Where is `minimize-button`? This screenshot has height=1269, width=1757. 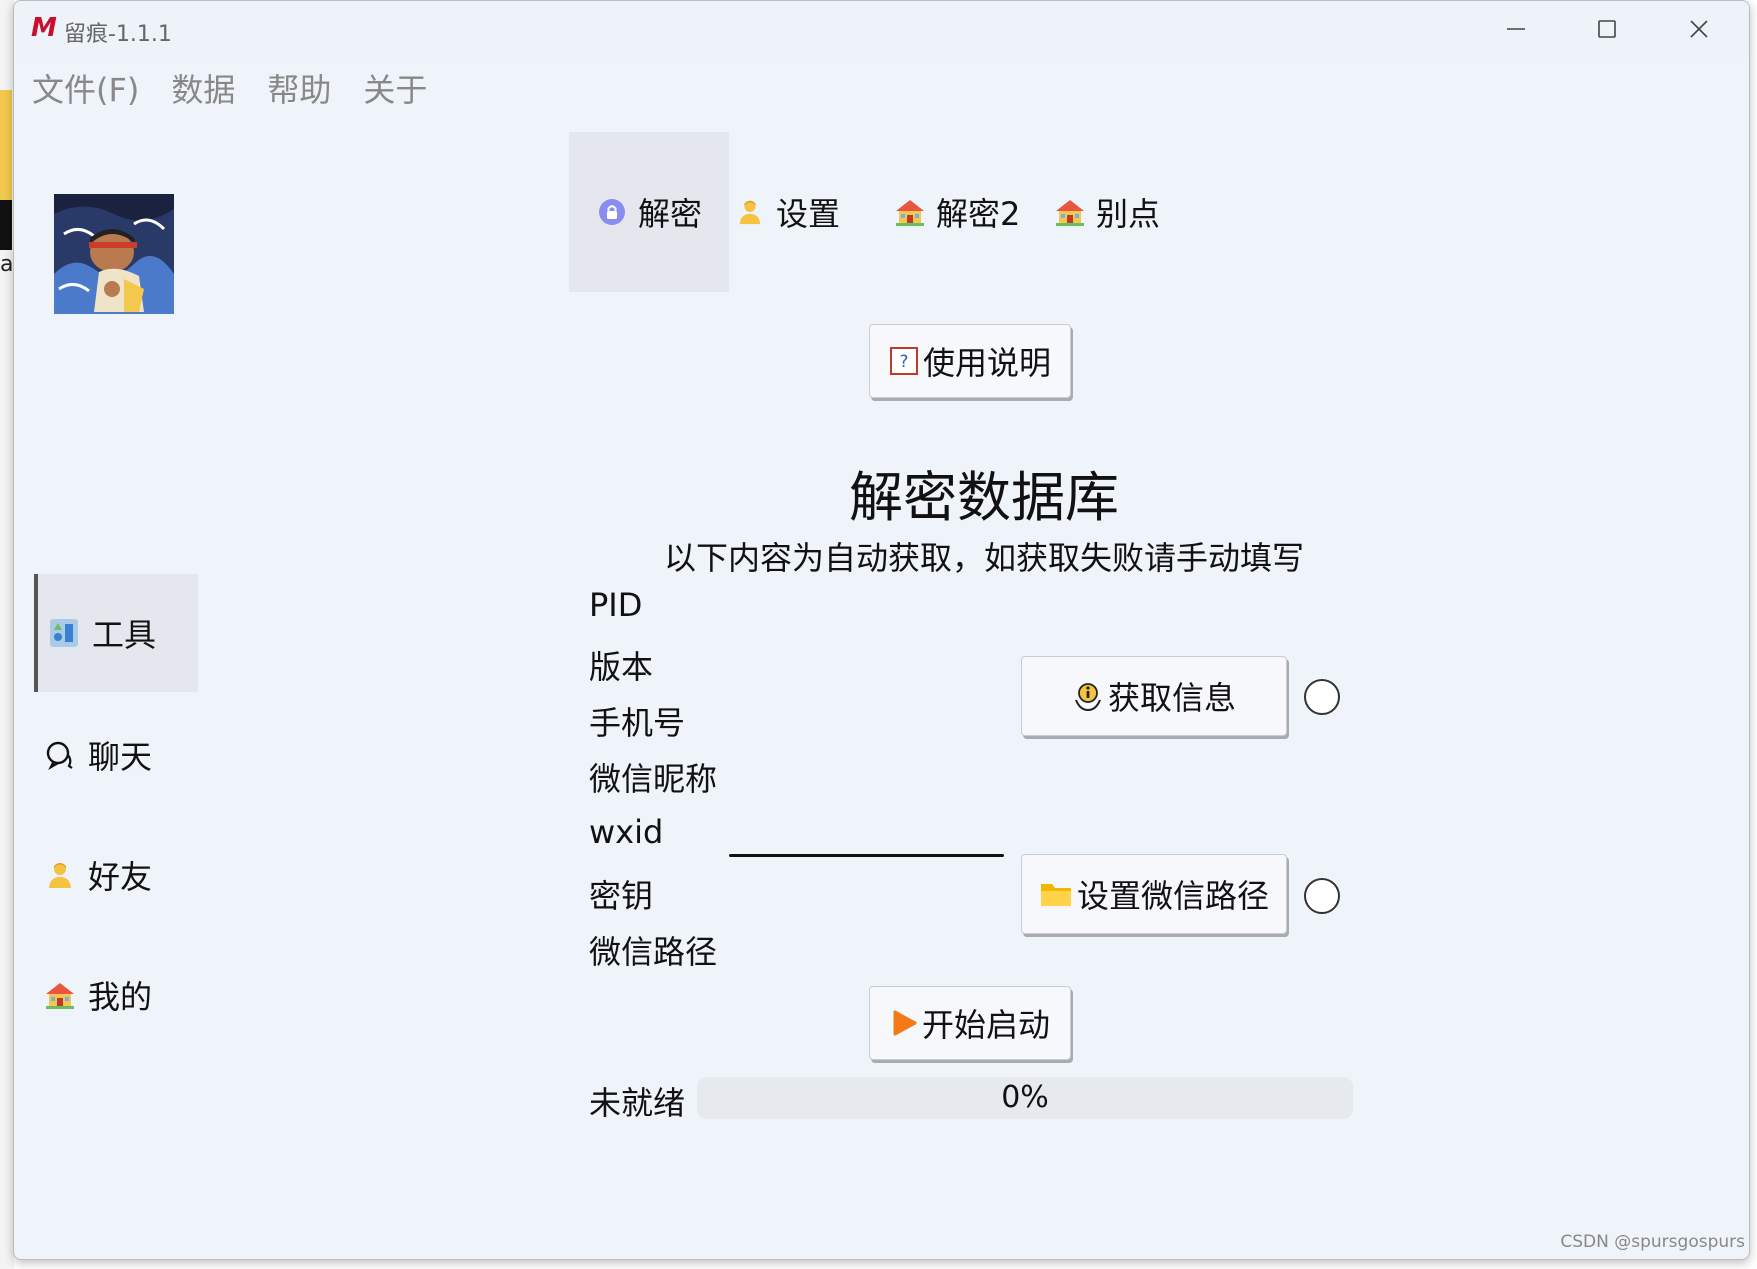
minimize-button is located at coordinates (1516, 29).